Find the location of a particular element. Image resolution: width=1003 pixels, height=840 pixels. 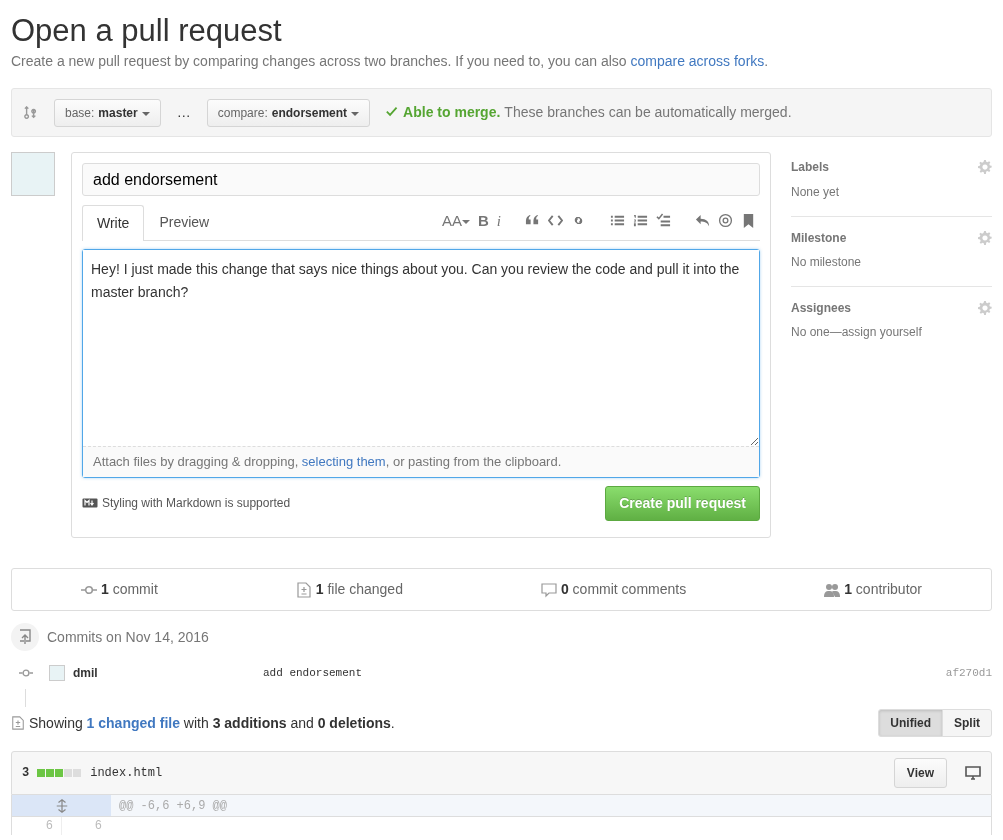

bookmark-icon is located at coordinates (748, 221).